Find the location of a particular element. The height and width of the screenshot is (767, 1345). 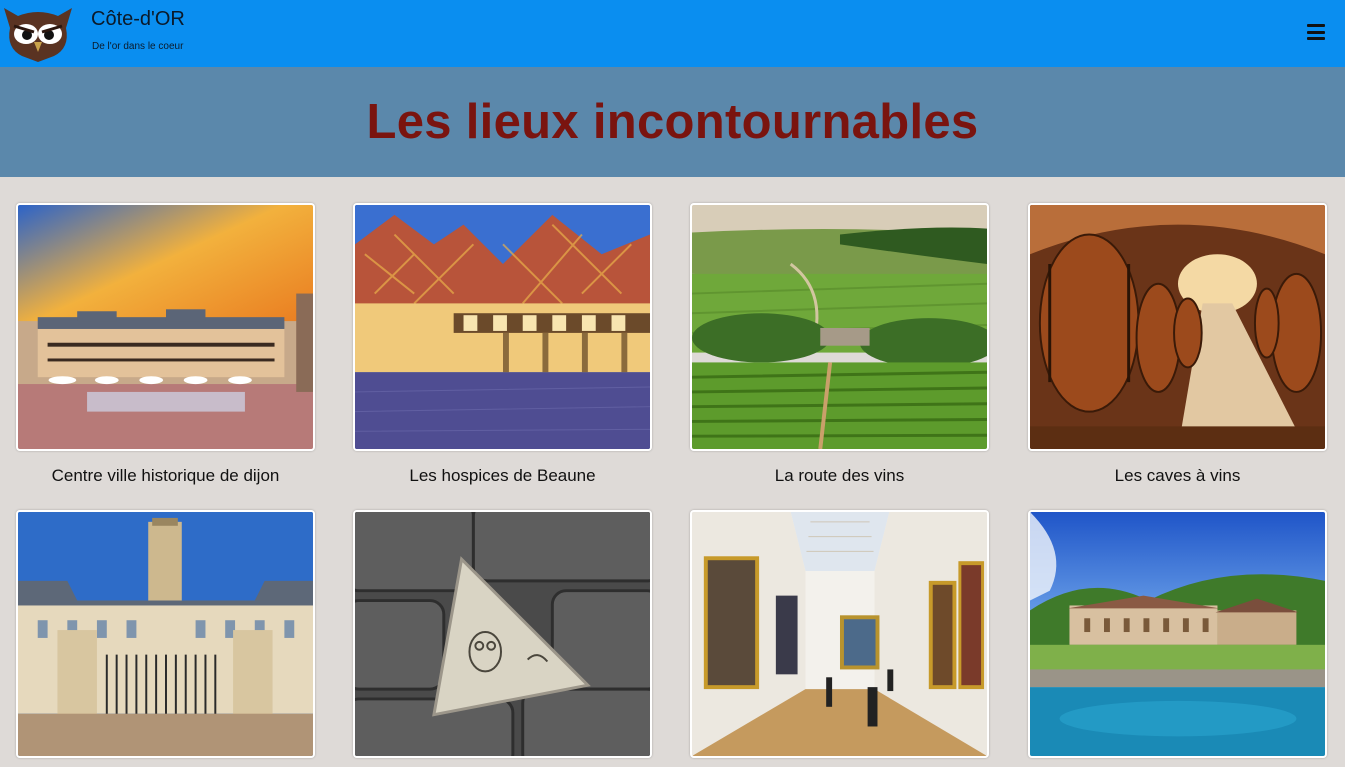

place-caption: Centre ville historique de dijon is located at coordinates (165, 476).